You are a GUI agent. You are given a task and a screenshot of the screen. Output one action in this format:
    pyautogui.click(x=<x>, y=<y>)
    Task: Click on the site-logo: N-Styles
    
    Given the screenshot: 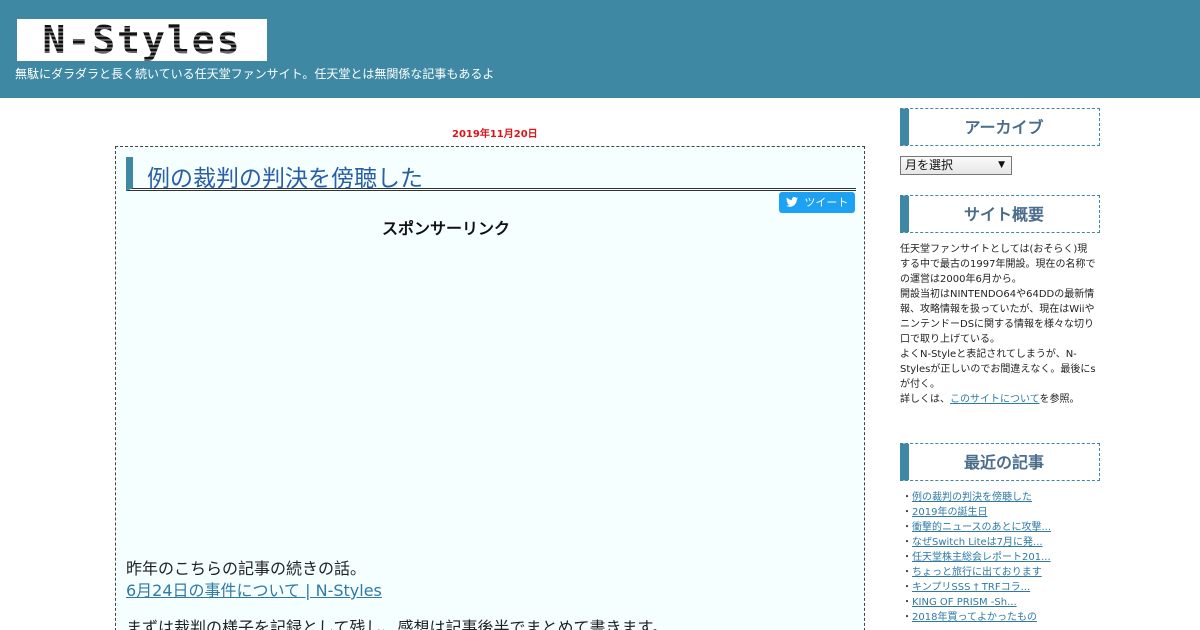 What is the action you would take?
    pyautogui.click(x=142, y=40)
    